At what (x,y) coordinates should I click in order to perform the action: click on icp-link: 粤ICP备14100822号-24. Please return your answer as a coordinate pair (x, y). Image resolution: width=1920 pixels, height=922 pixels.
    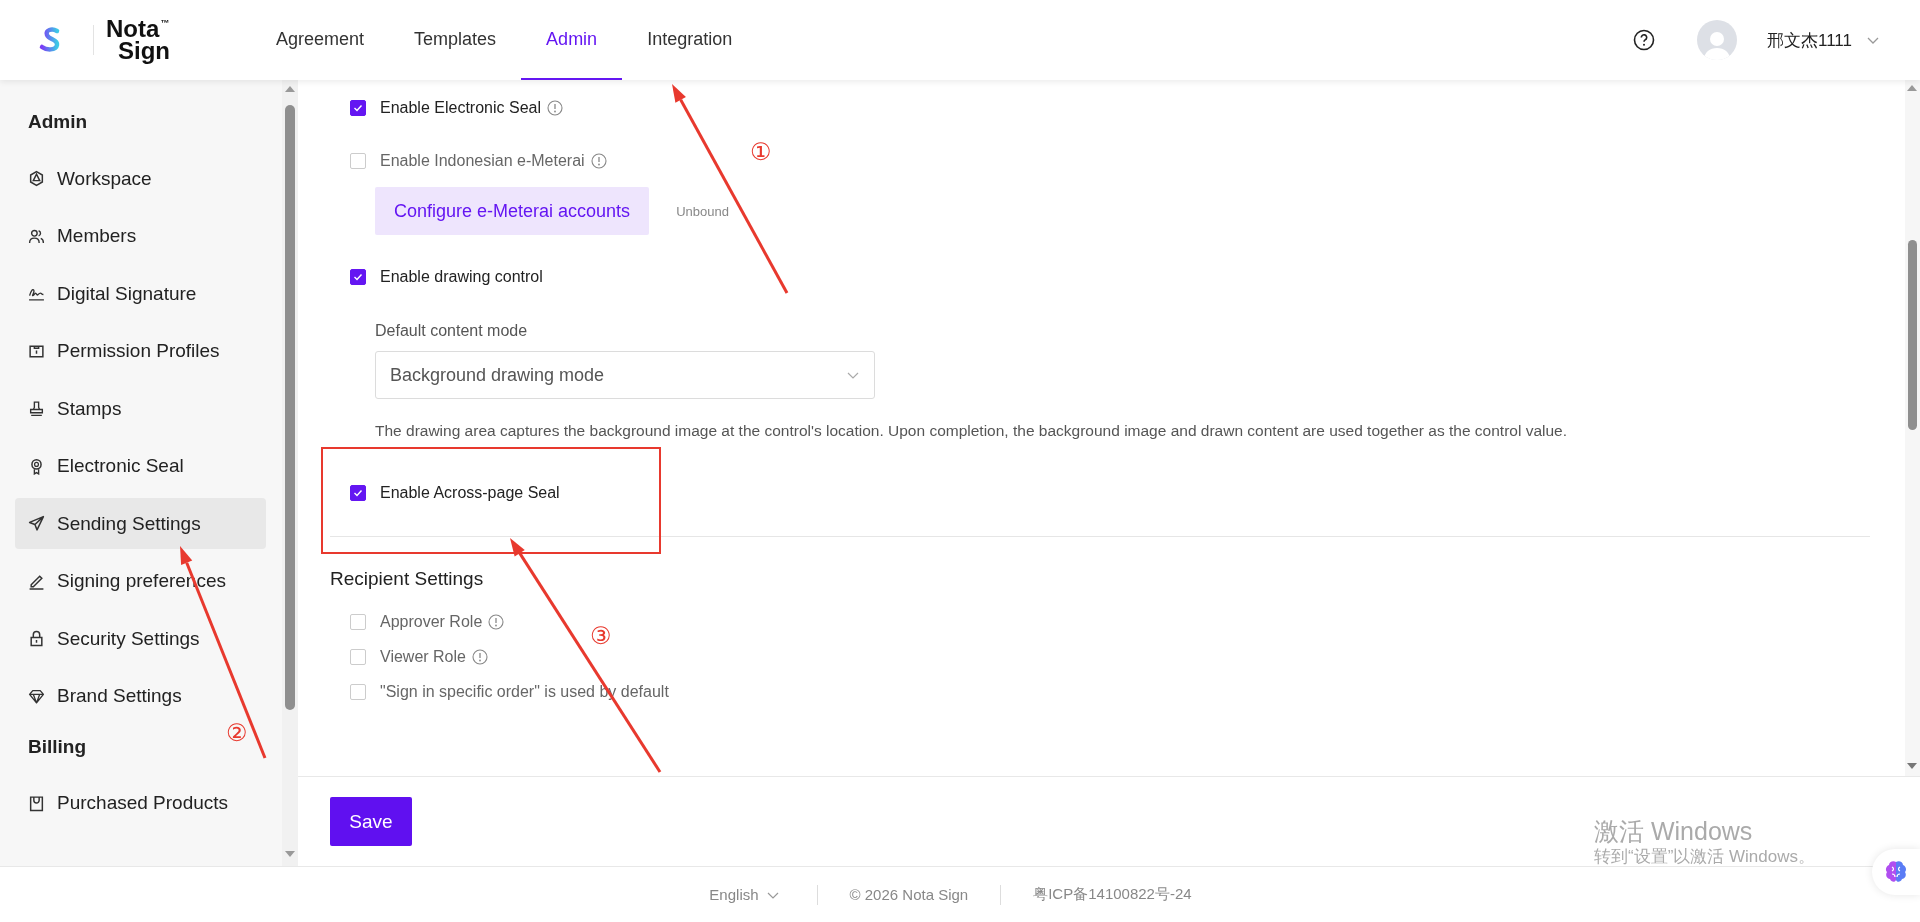
    Looking at the image, I should click on (1112, 894).